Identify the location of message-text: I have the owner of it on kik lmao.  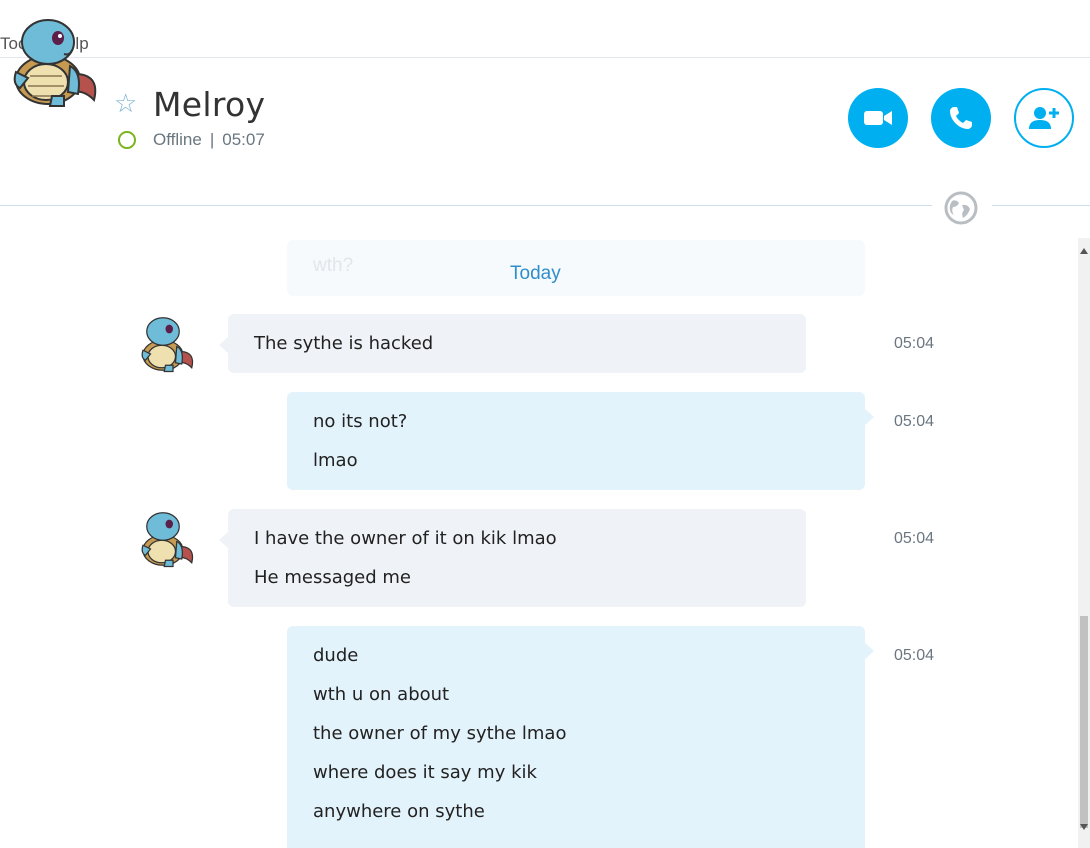
(405, 538).